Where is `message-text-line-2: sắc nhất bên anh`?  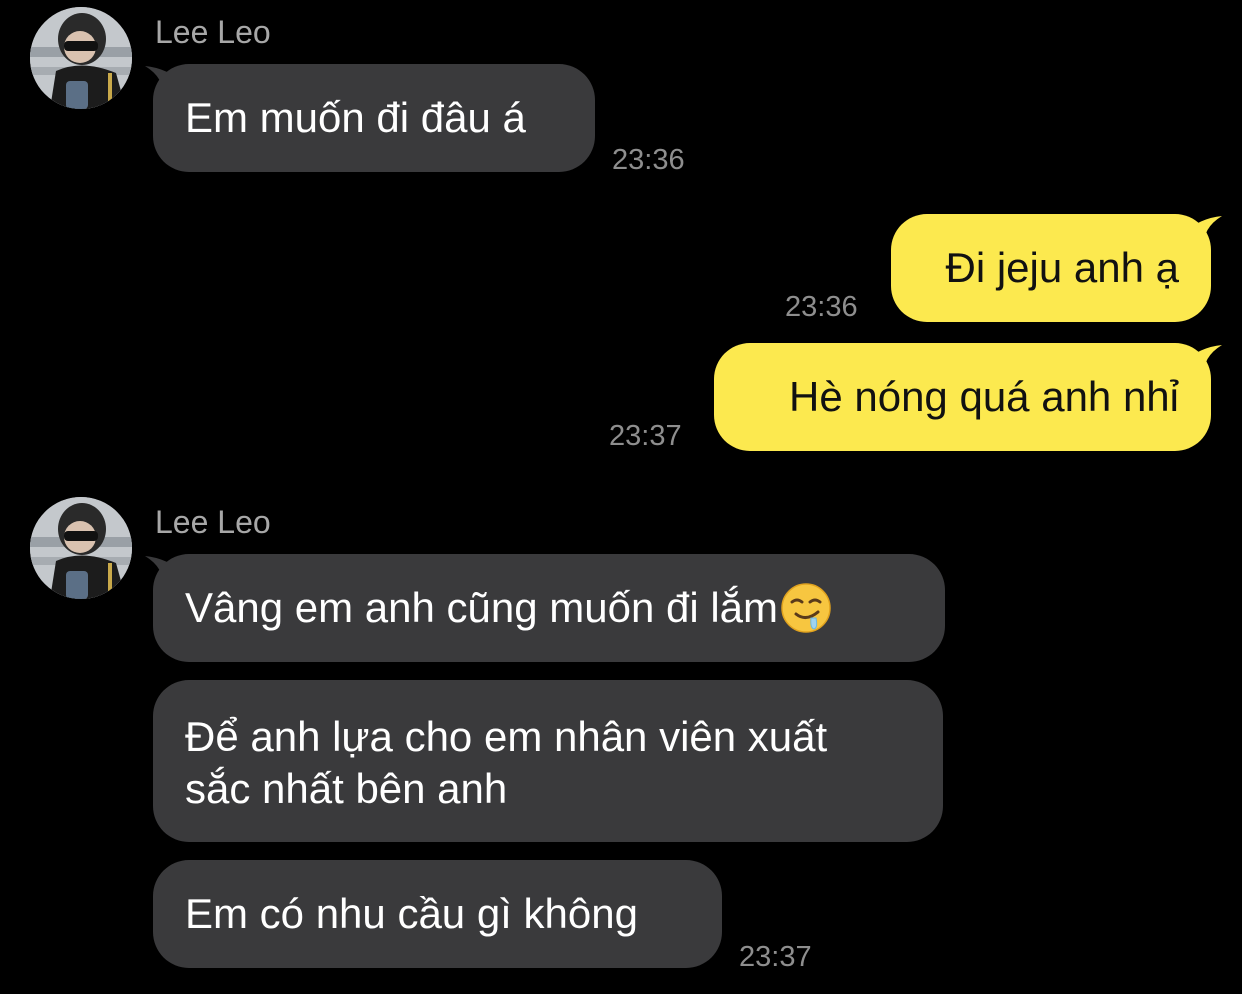
message-text-line-2: sắc nhất bên anh is located at coordinates (346, 788).